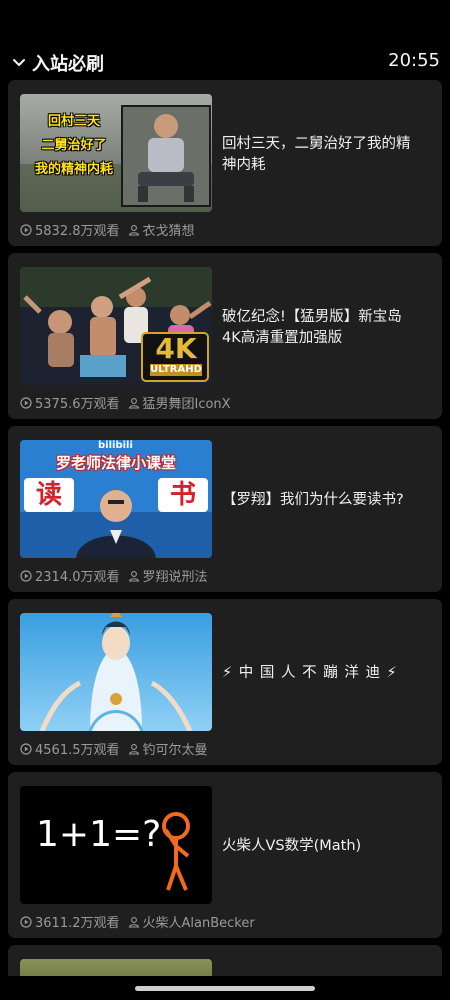 Image resolution: width=450 pixels, height=1000 pixels. Describe the element at coordinates (292, 846) in the screenshot. I see `video-title: 火柴人VS数学(Math)` at that location.